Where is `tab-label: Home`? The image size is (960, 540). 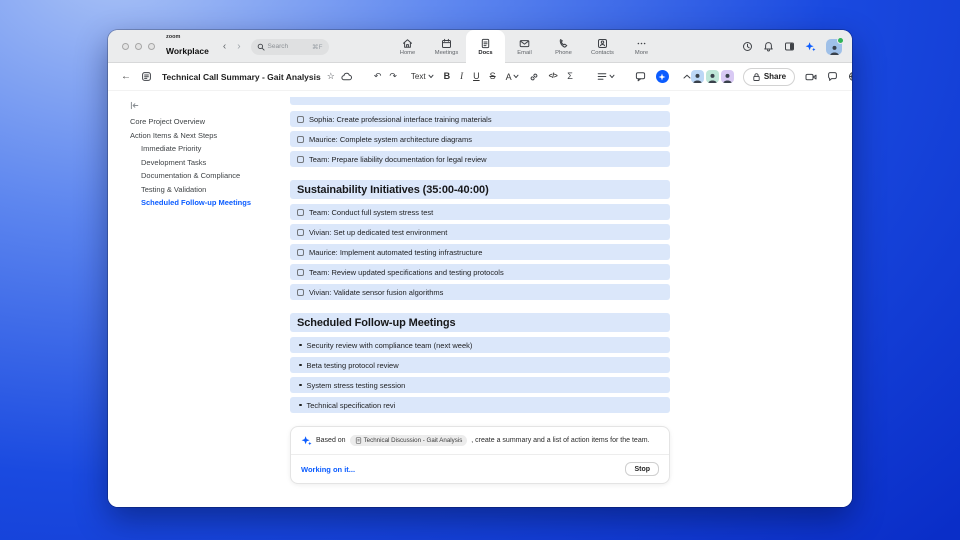 tab-label: Home is located at coordinates (407, 52).